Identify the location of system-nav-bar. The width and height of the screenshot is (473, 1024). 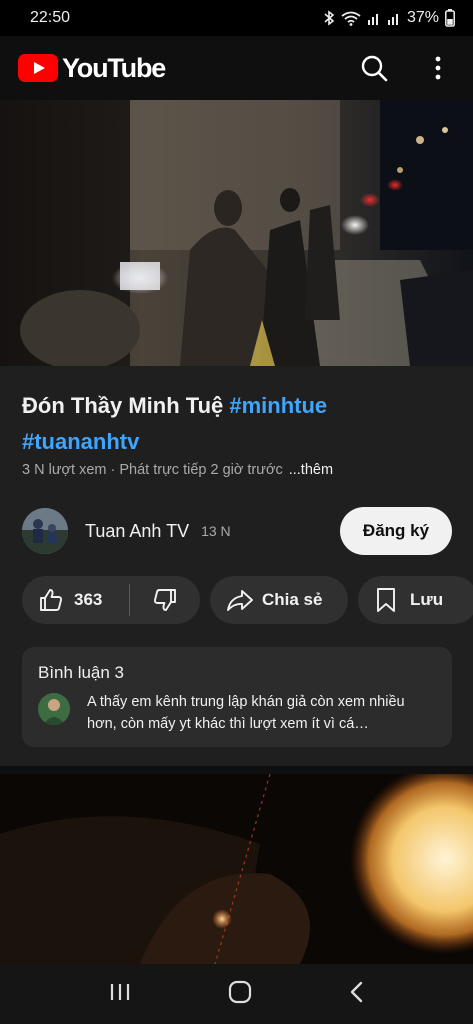
(236, 994).